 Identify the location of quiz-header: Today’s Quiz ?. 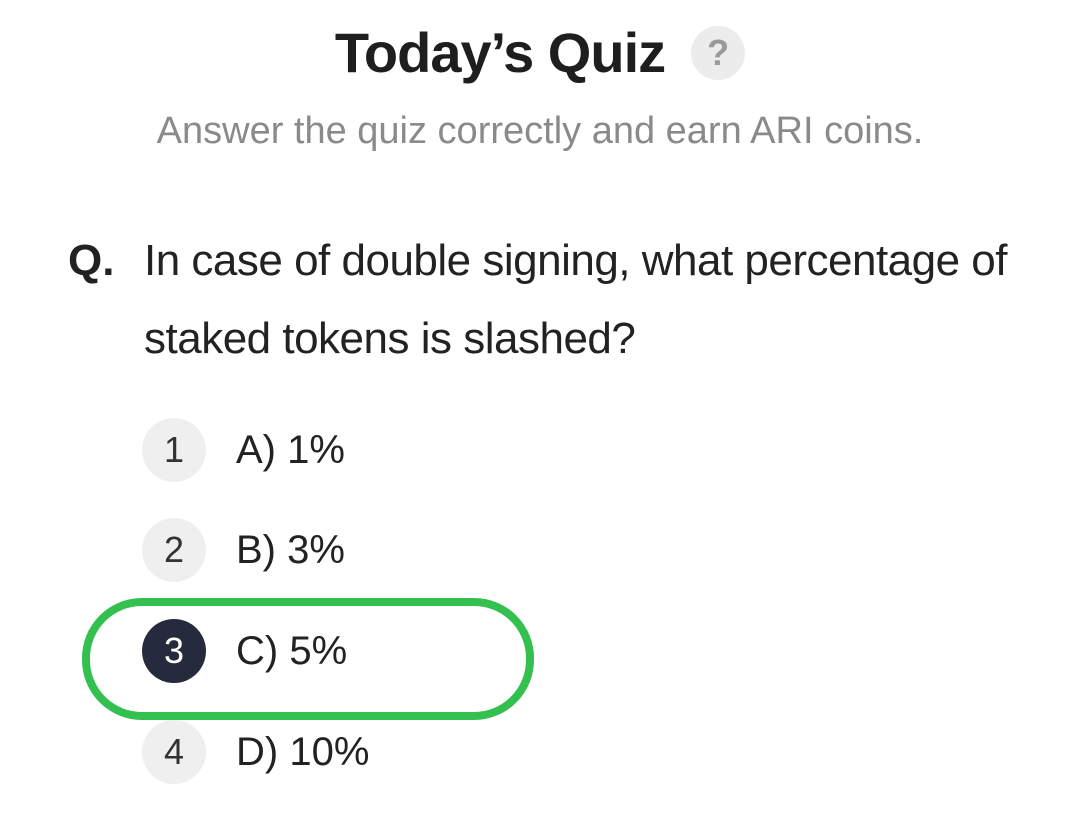
(540, 52).